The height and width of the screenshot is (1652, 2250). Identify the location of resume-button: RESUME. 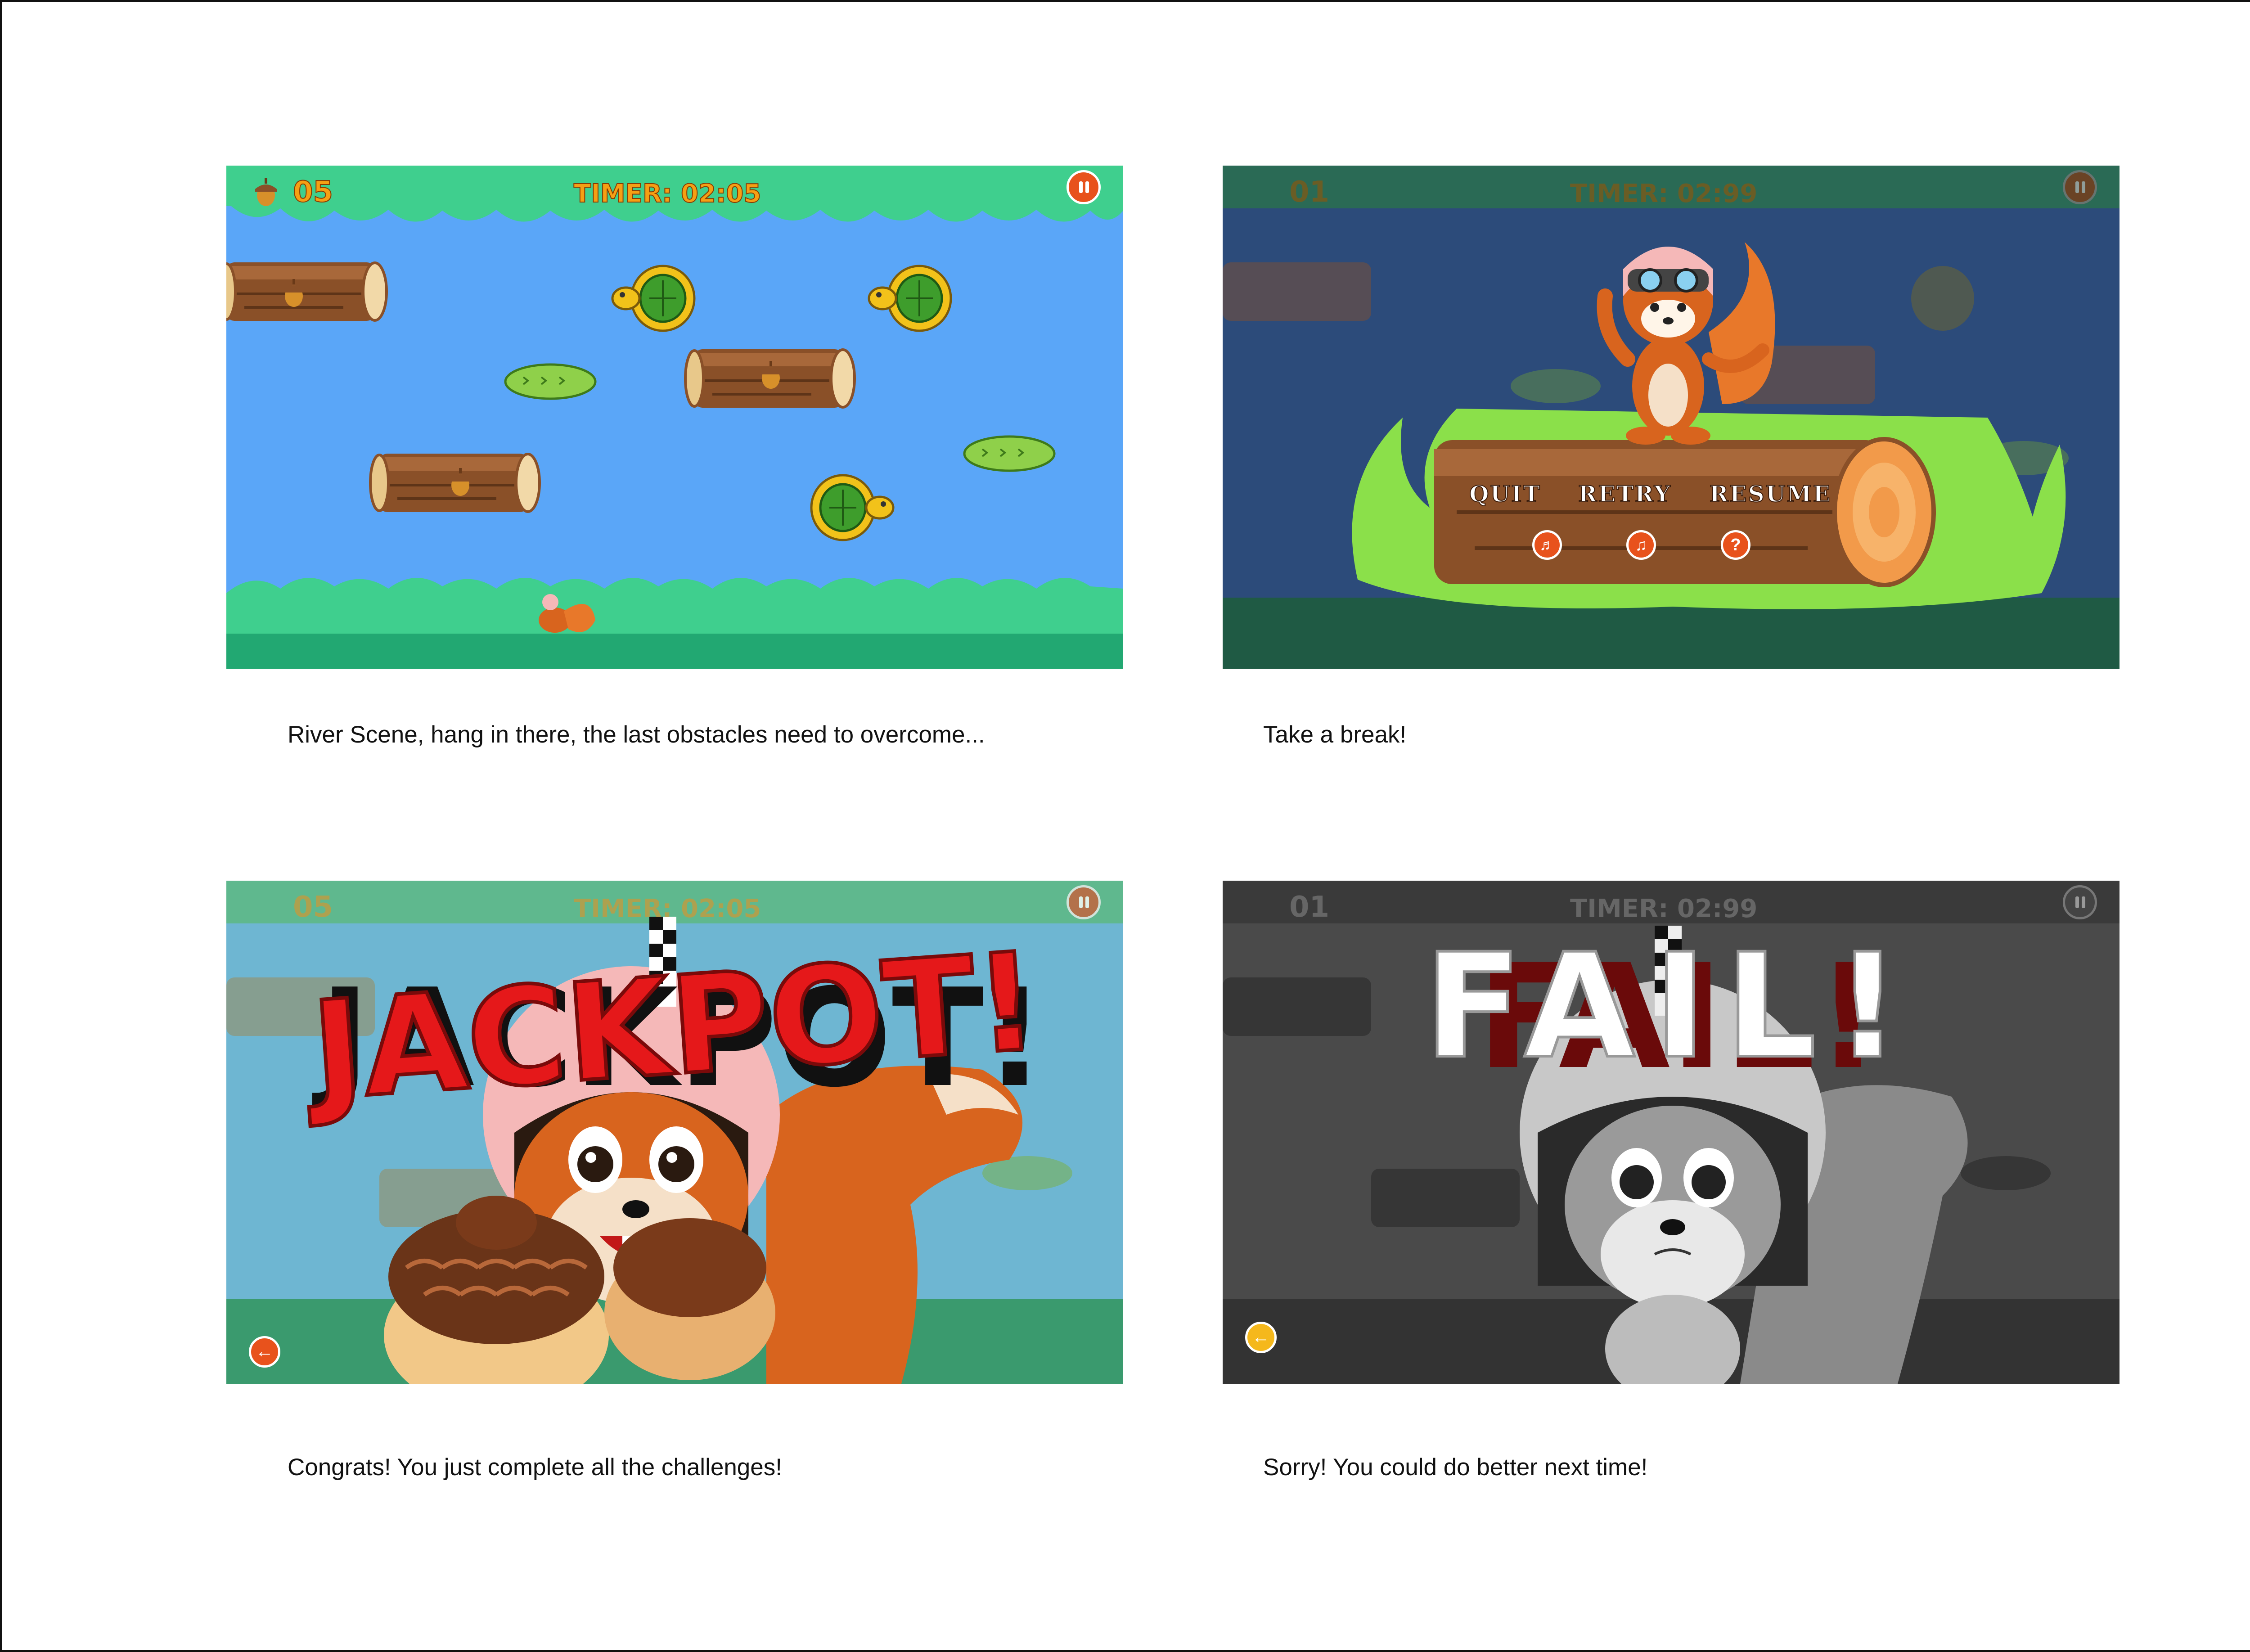
(1771, 494).